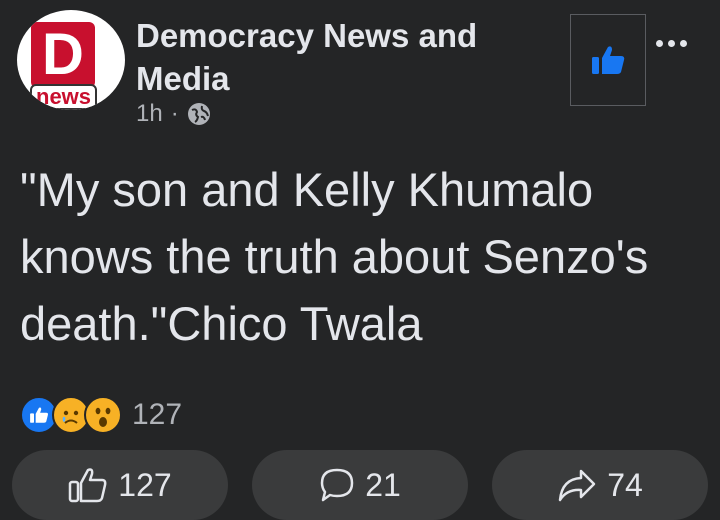  I want to click on wow-reaction-icon, so click(103, 415).